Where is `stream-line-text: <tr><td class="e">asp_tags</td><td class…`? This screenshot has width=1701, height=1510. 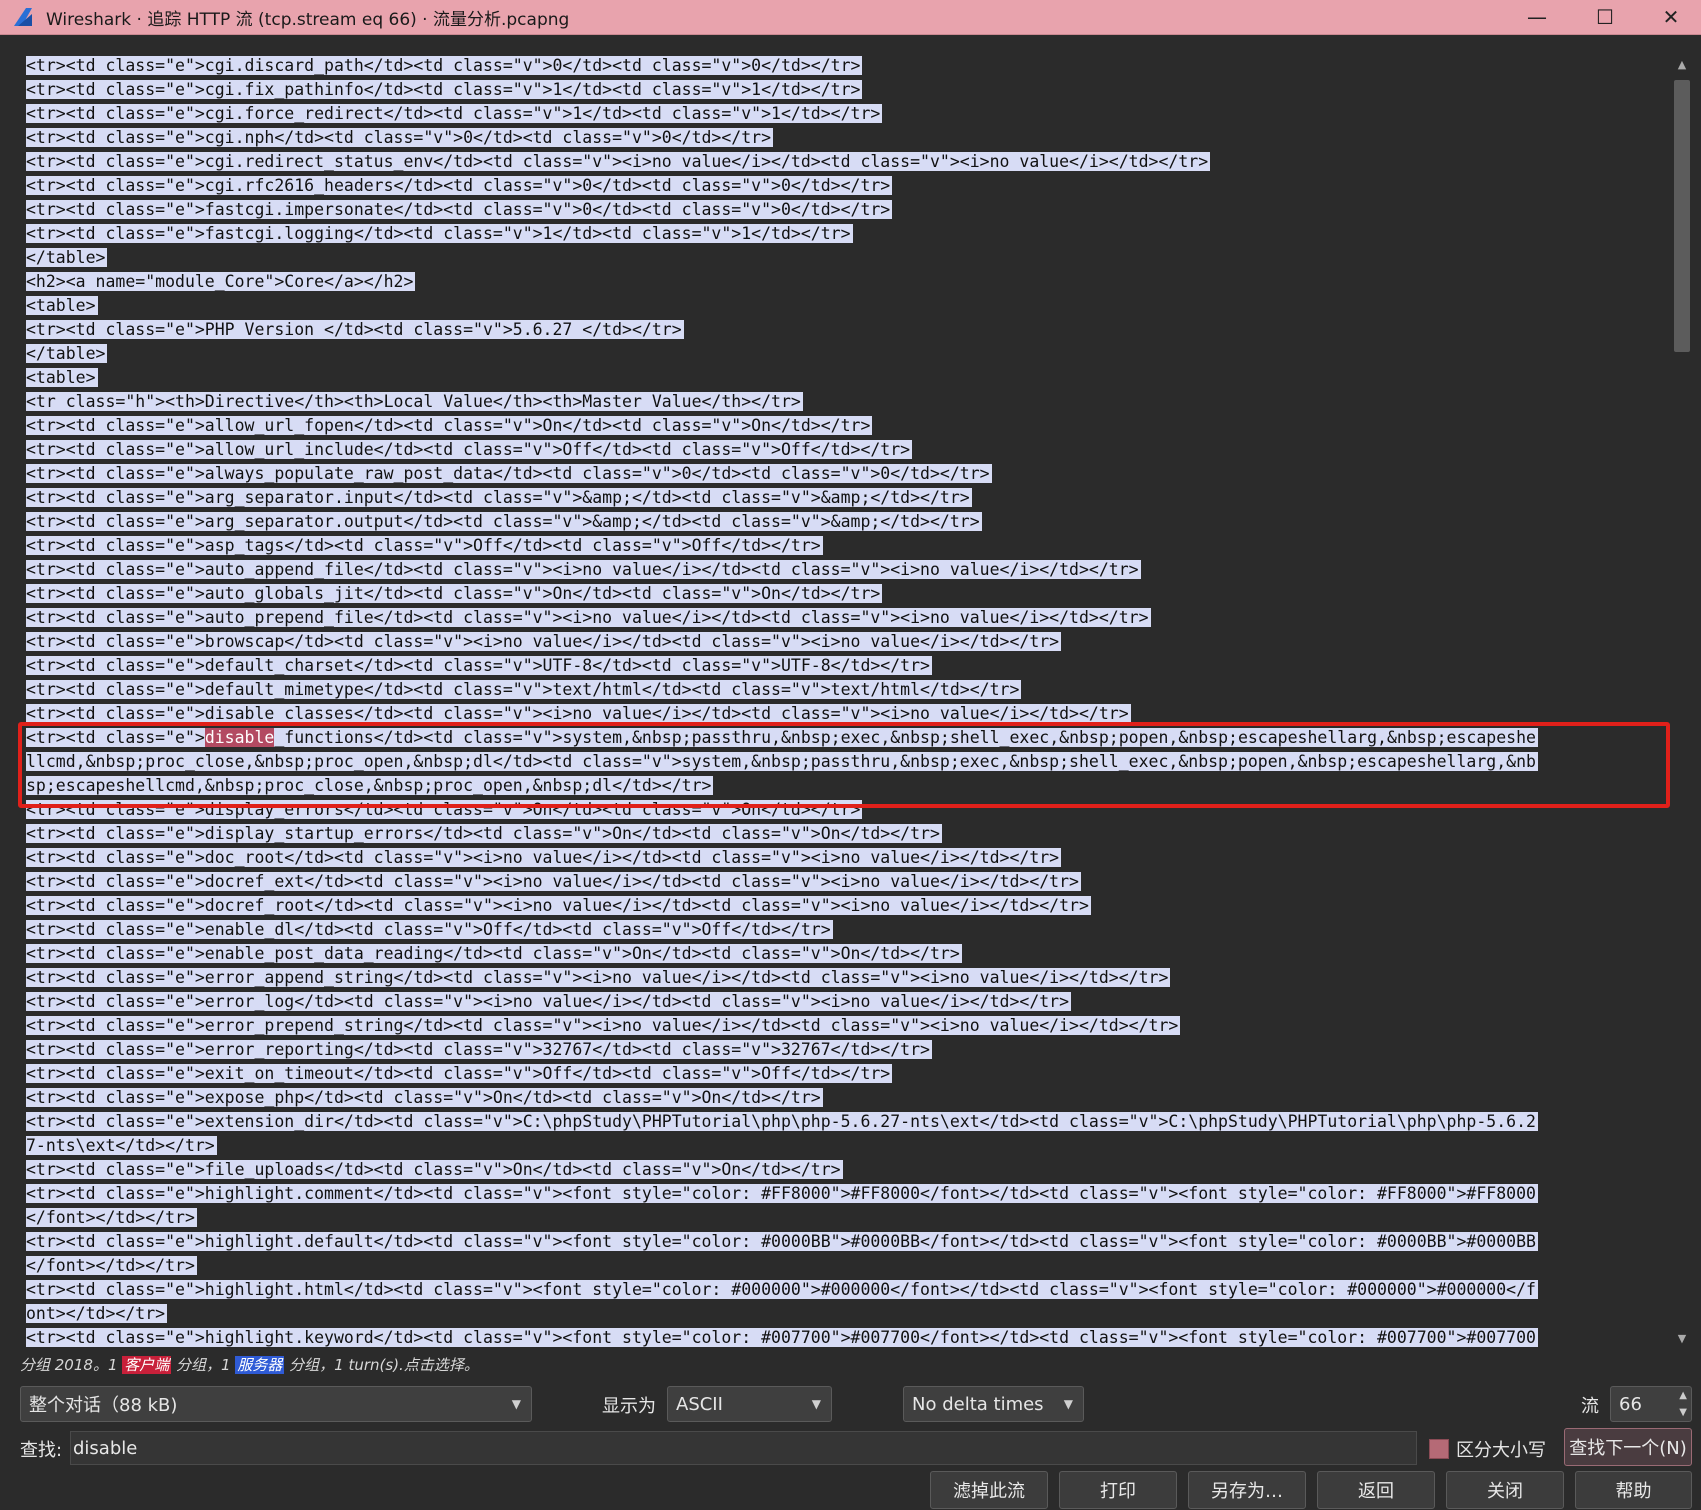 stream-line-text: <tr><td class="e">asp_tags</td><td class… is located at coordinates (424, 545).